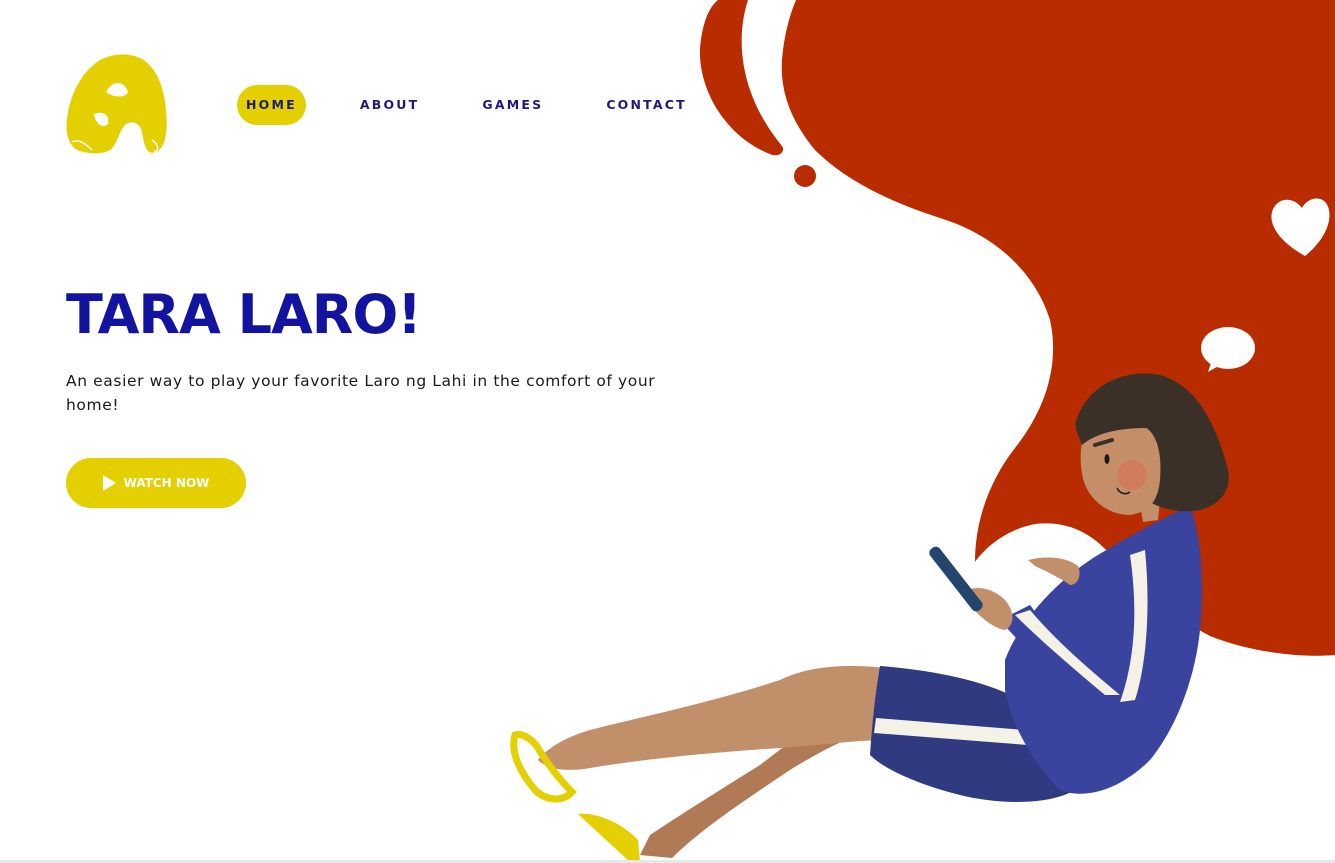  Describe the element at coordinates (512, 105) in the screenshot. I see `nav-games: GAMES` at that location.